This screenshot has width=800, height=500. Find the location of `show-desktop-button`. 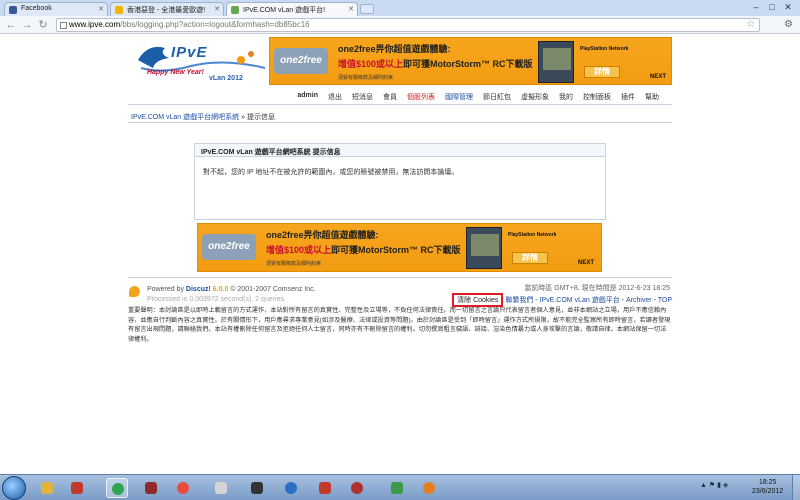

show-desktop-button is located at coordinates (796, 487).